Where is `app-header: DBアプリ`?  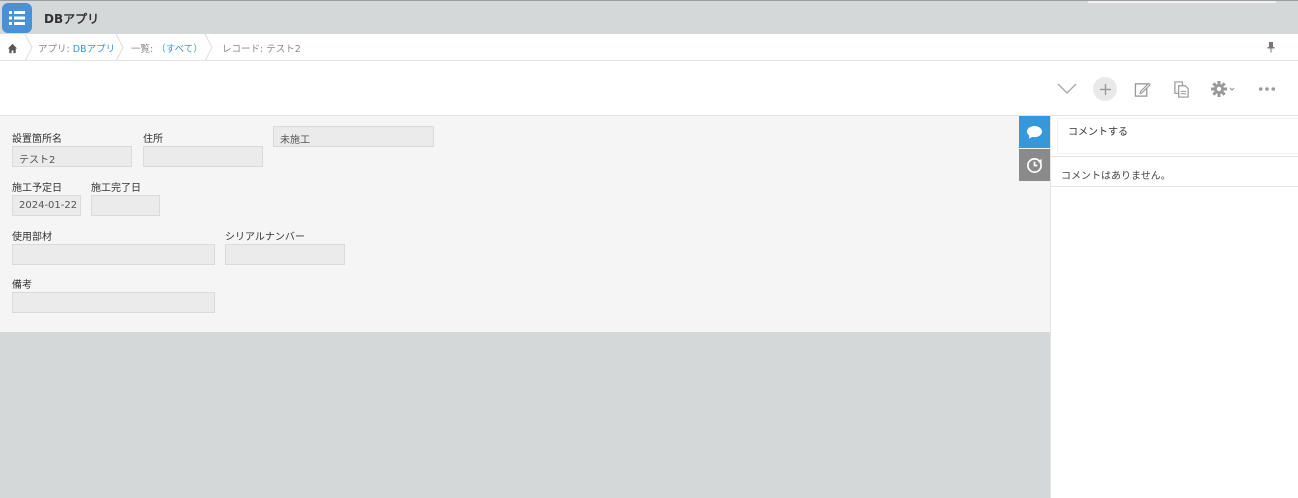 app-header: DBアプリ is located at coordinates (649, 17).